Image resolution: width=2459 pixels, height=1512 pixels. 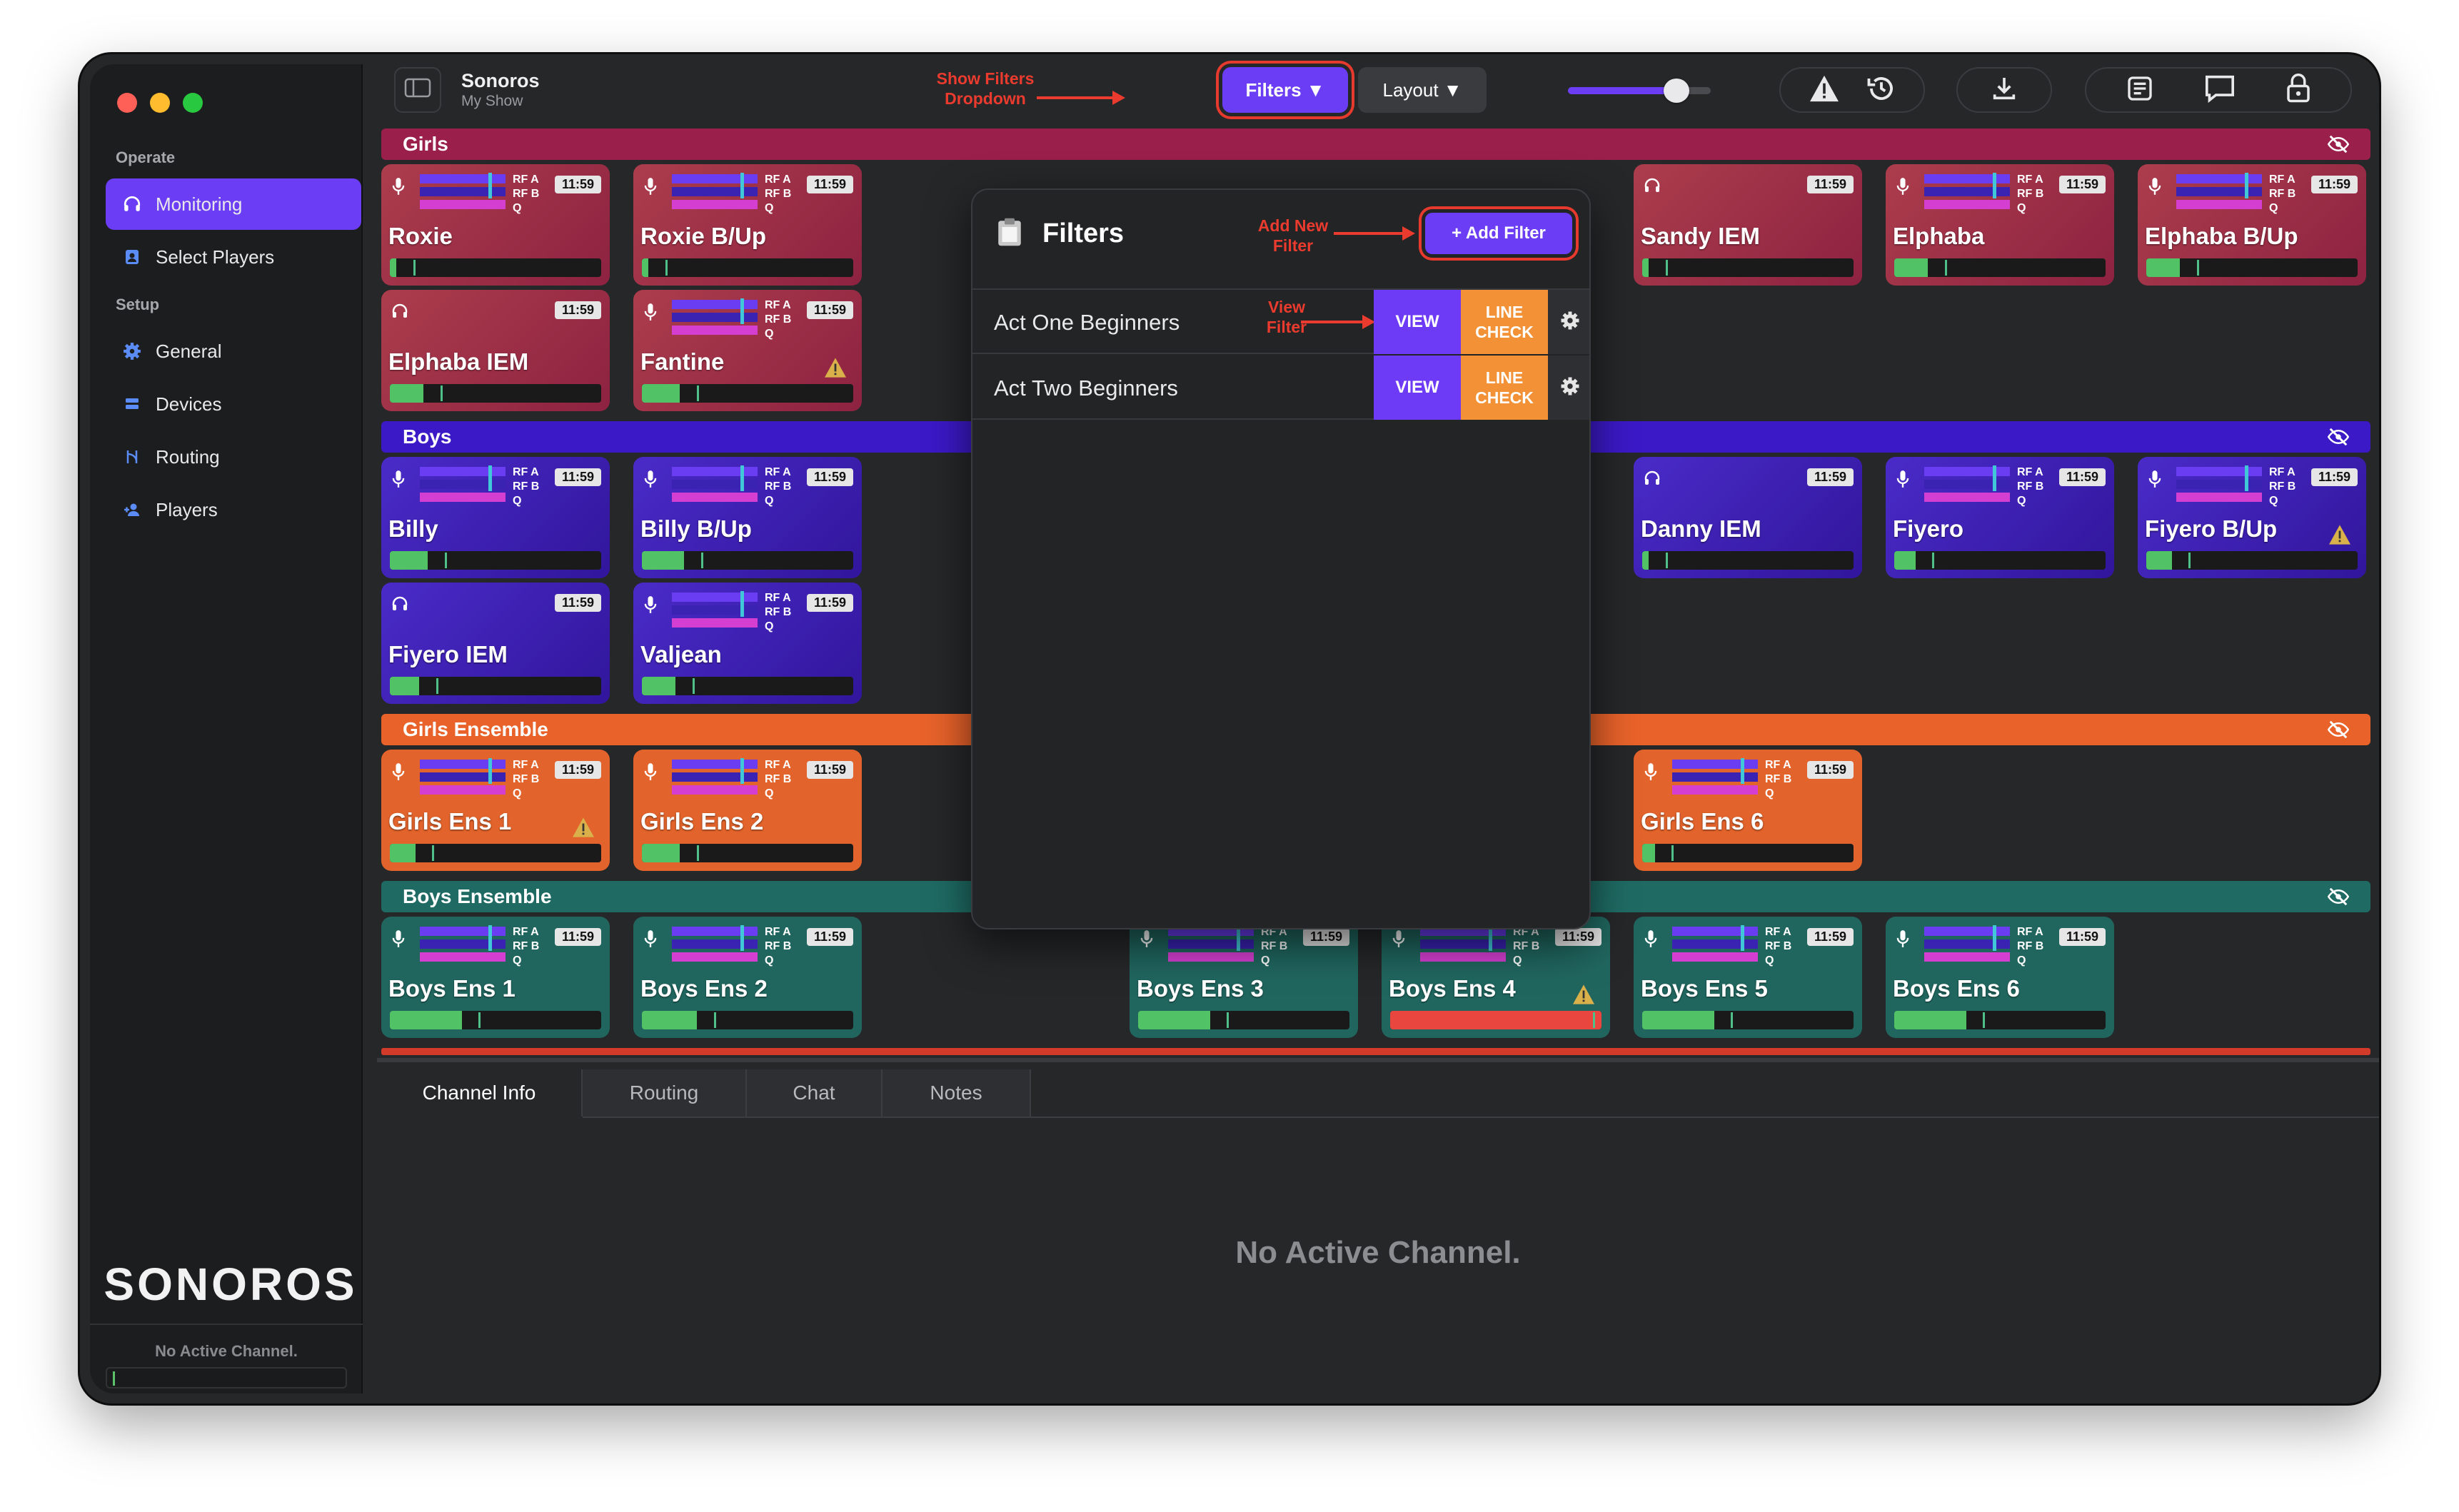 What do you see at coordinates (495, 810) in the screenshot?
I see `channel-card: RF A RF B Q 11:59 Girls Ens 1` at bounding box center [495, 810].